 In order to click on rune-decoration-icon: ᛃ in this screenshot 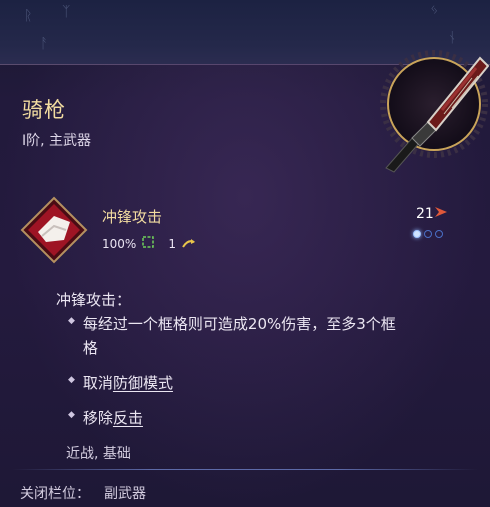, I will do `click(434, 10)`.